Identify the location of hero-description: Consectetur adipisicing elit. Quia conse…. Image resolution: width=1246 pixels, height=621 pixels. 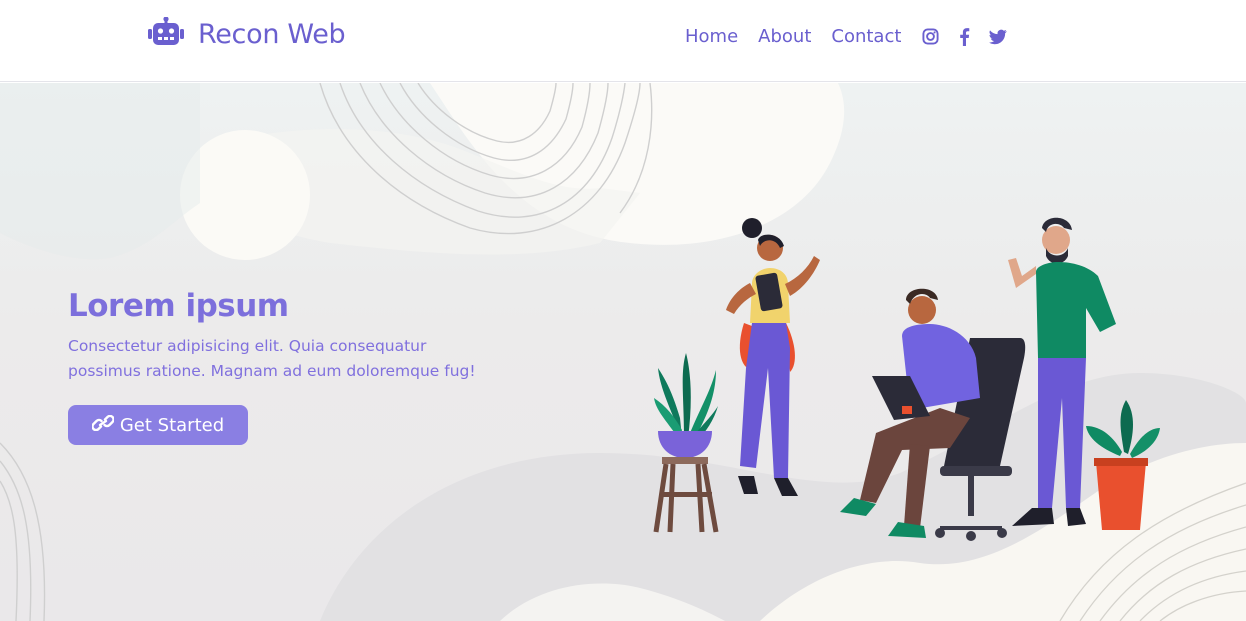
(298, 359).